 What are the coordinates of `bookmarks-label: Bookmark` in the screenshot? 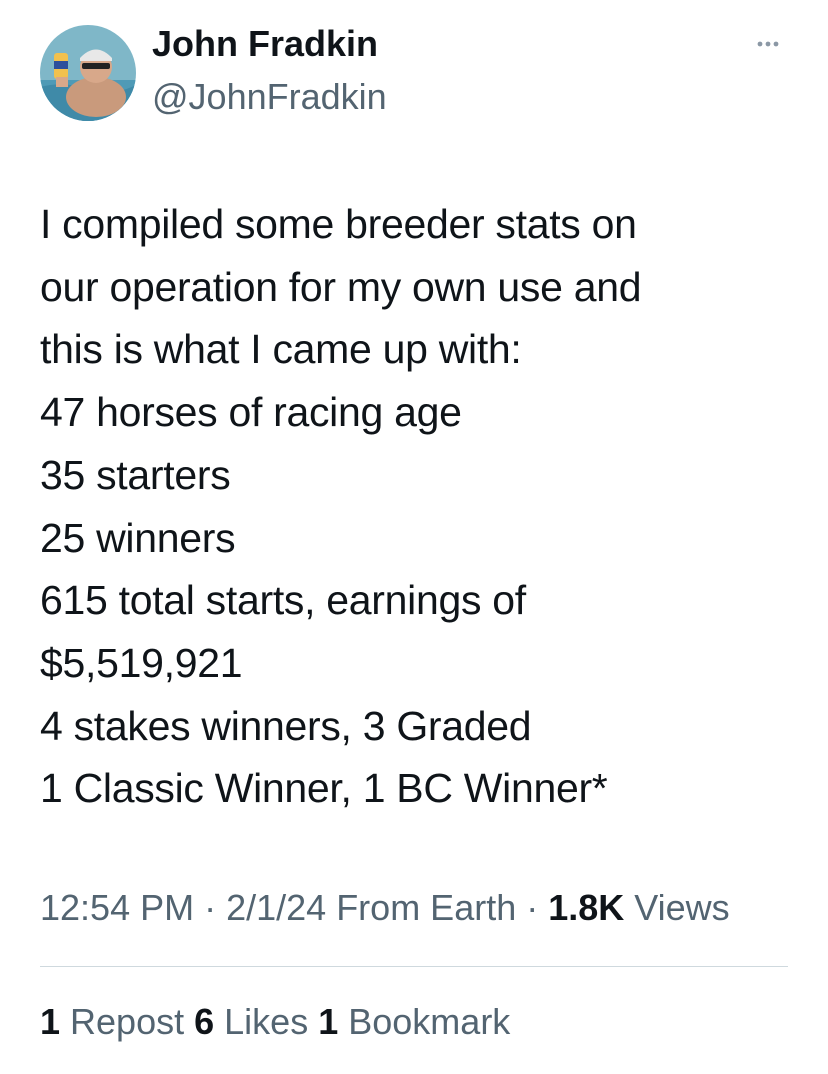 It's located at (424, 1021).